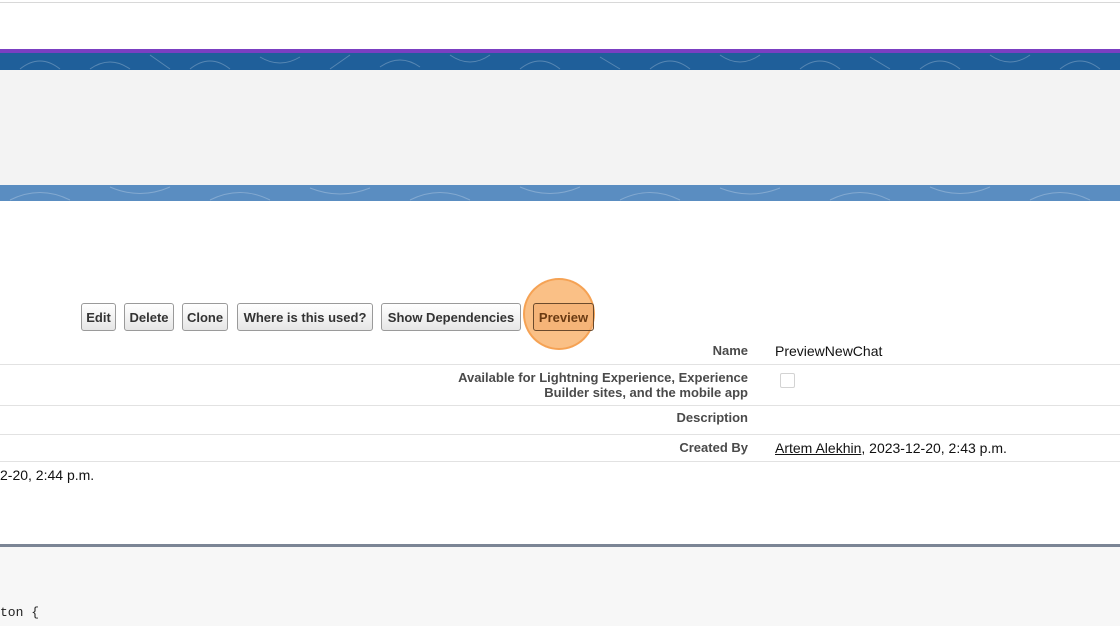 The image size is (1120, 626). What do you see at coordinates (560, 586) in the screenshot?
I see `code-panel` at bounding box center [560, 586].